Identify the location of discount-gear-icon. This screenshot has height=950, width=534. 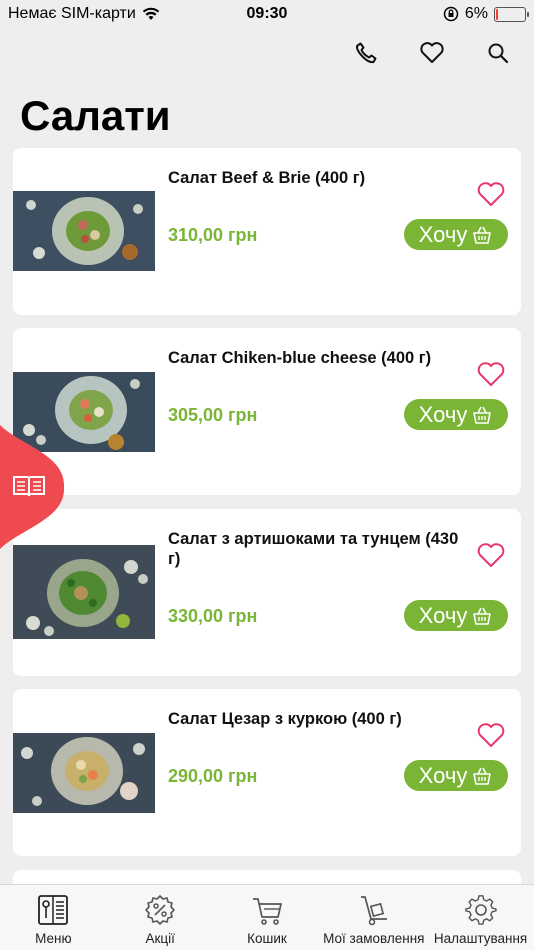
(160, 910).